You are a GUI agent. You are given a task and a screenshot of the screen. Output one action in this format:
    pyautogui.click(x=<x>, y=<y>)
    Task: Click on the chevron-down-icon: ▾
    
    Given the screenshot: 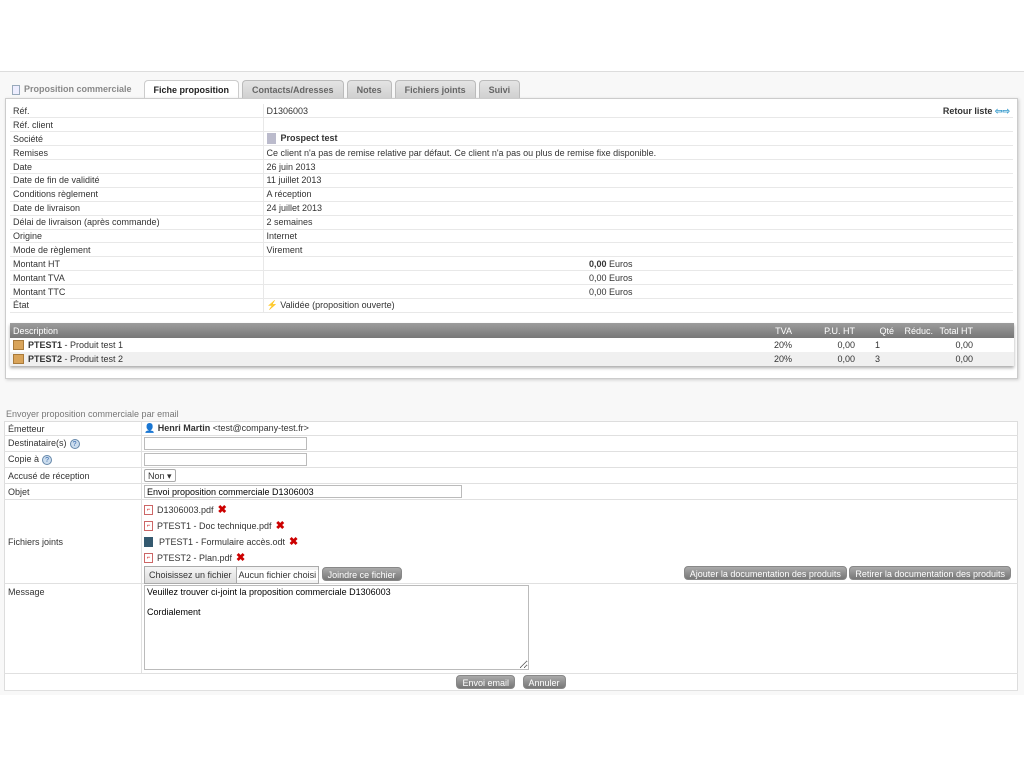 What is the action you would take?
    pyautogui.click(x=169, y=476)
    